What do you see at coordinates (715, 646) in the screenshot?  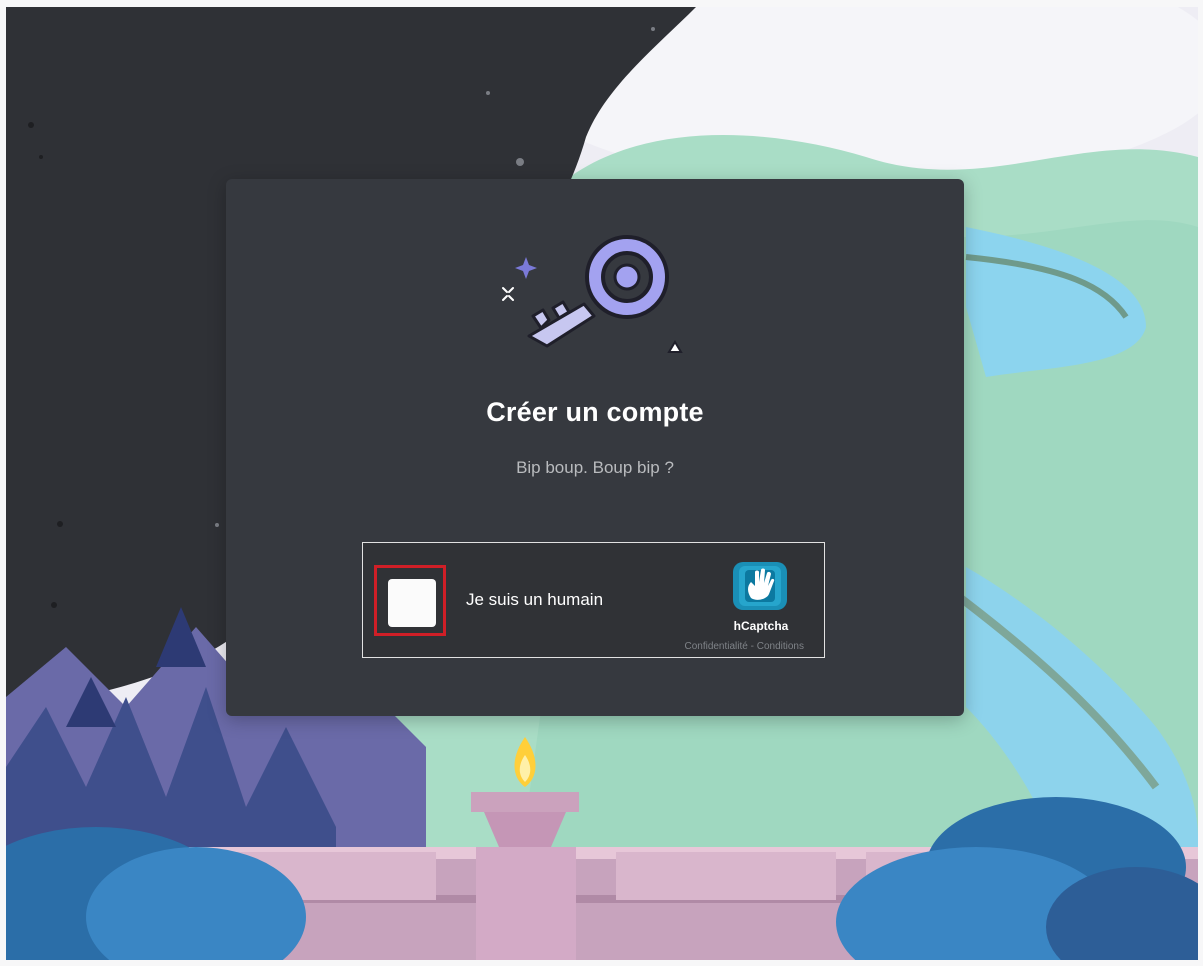 I see `privacy-link: Confidentialité` at bounding box center [715, 646].